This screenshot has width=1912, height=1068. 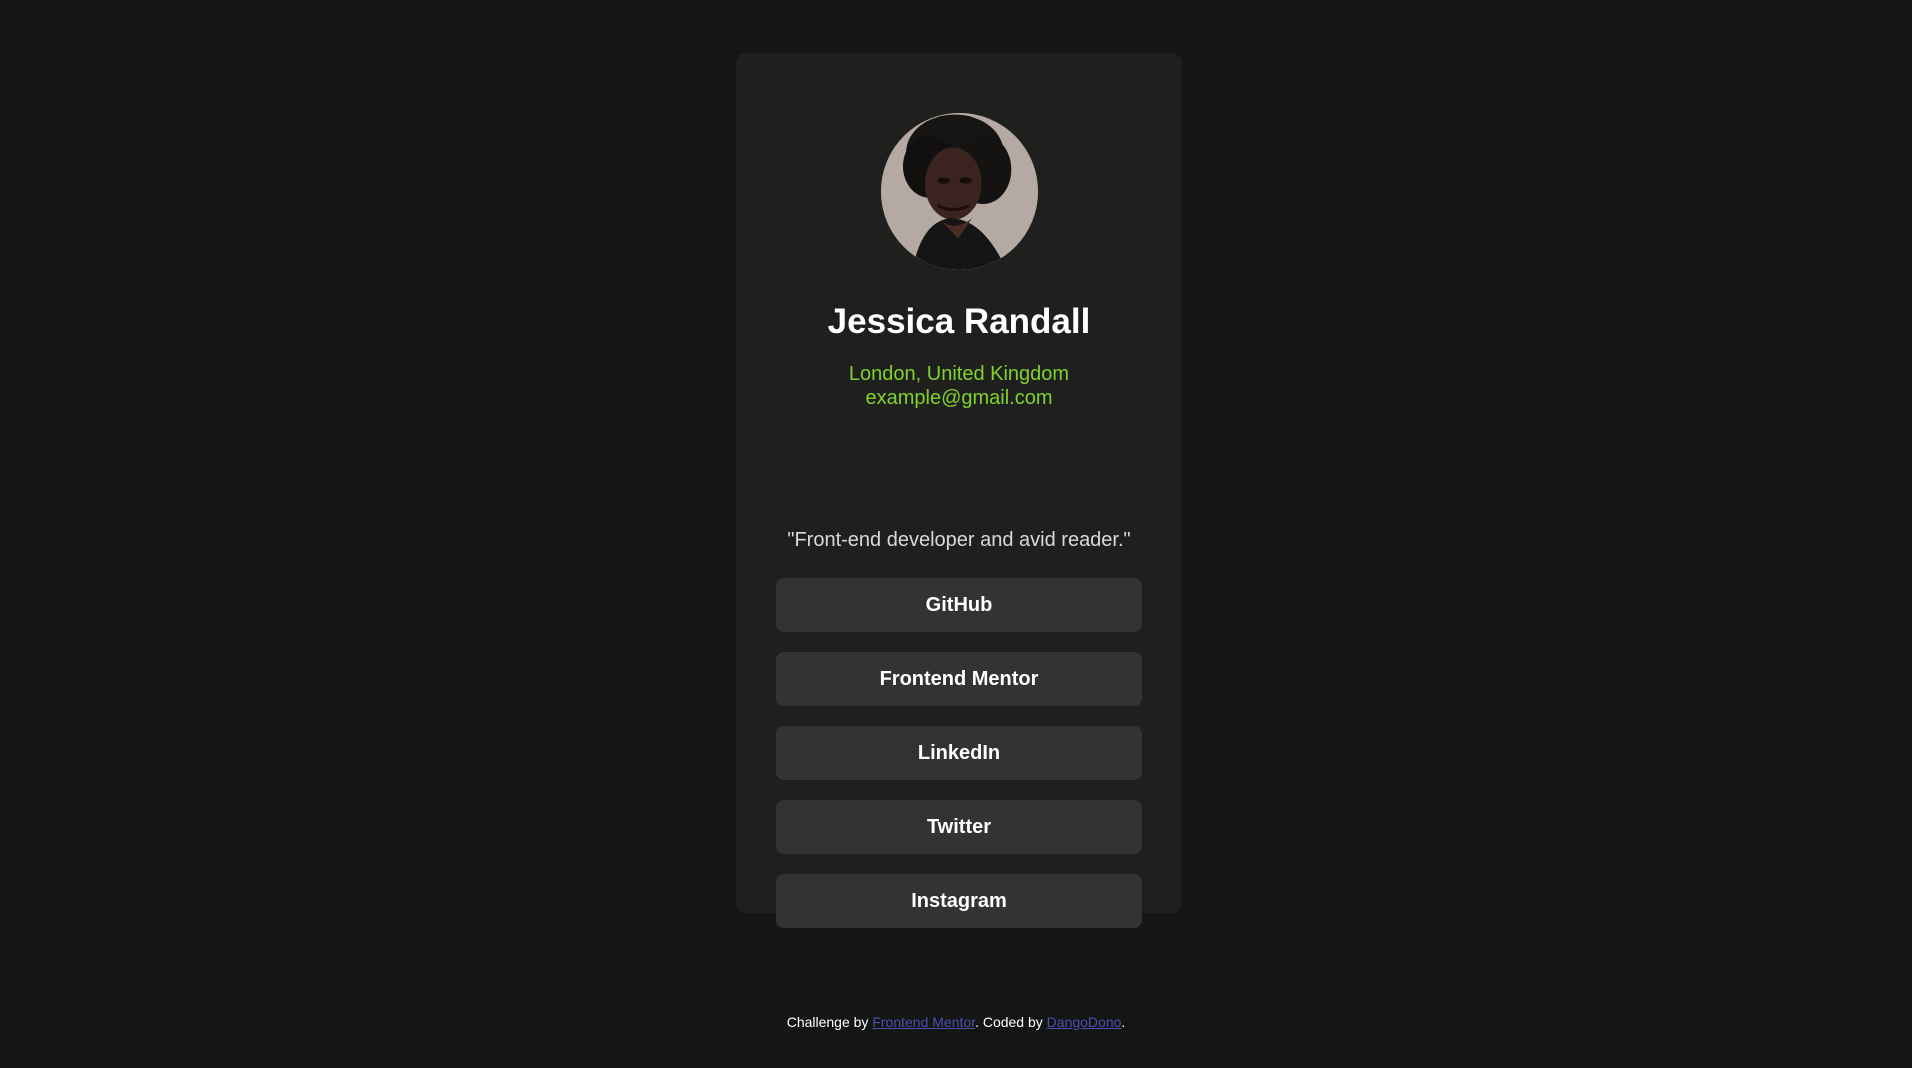 What do you see at coordinates (959, 398) in the screenshot?
I see `profile-email: example@gmail.com` at bounding box center [959, 398].